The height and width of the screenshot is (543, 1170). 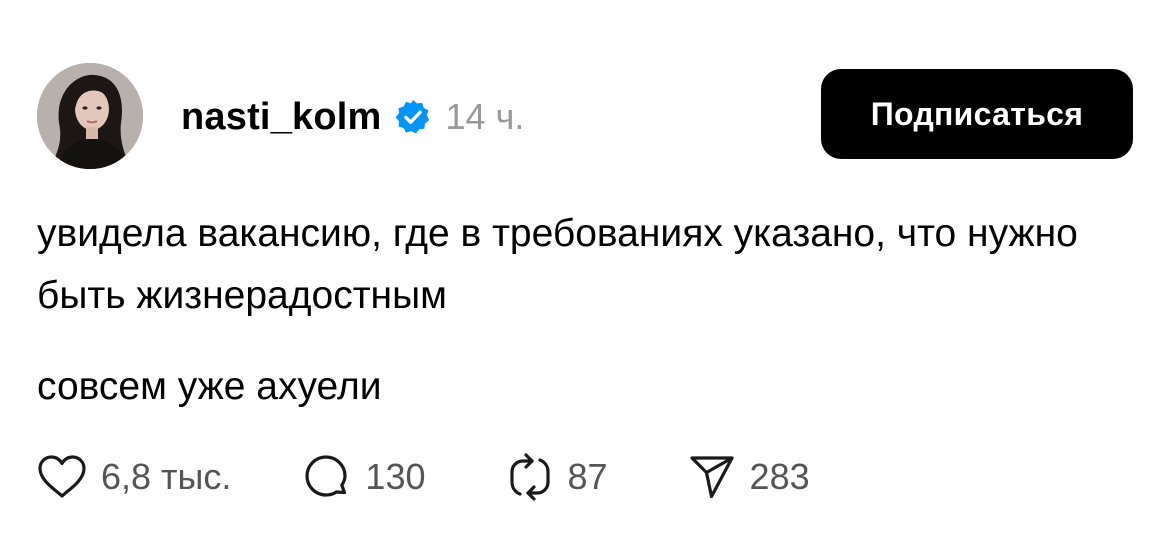 I want to click on shares-count: 283, so click(x=779, y=476).